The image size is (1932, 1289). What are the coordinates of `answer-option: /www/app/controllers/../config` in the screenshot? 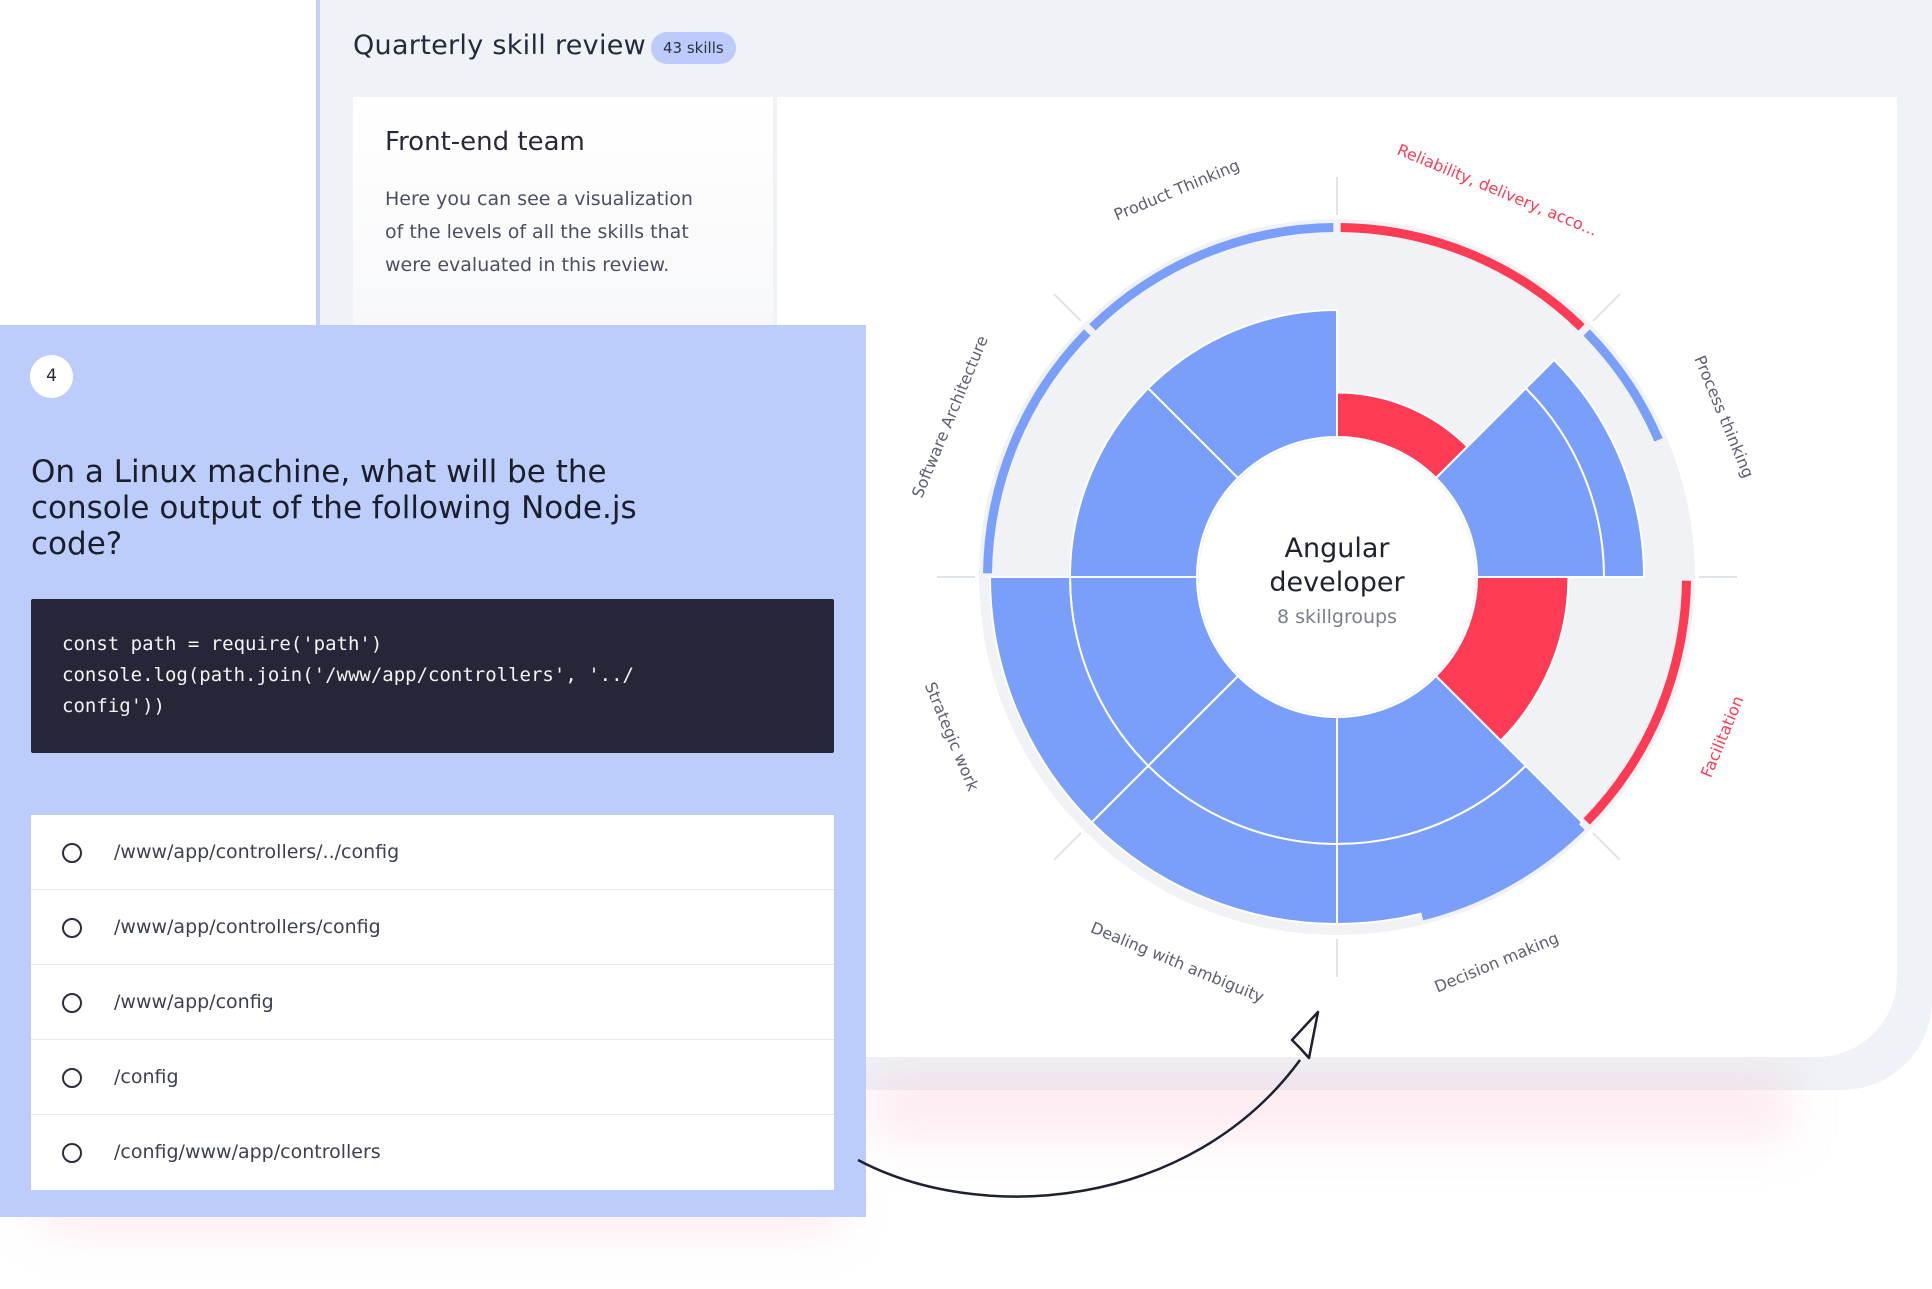 It's located at (432, 852).